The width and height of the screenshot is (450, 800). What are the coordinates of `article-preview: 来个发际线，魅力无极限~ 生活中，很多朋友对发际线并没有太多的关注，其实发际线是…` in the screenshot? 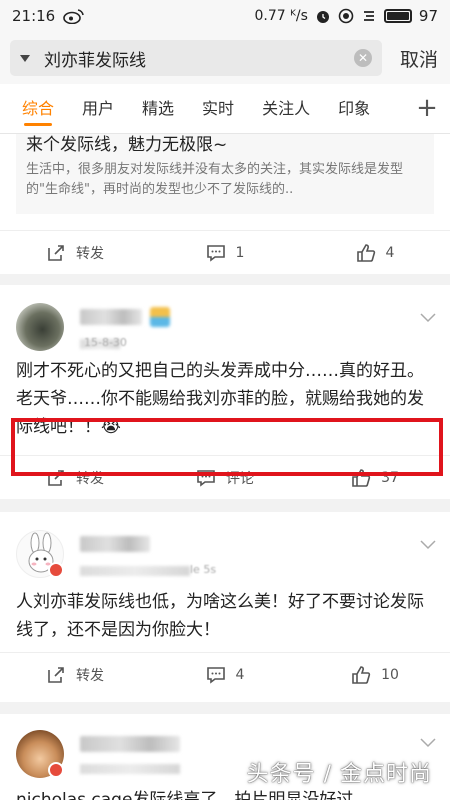 It's located at (225, 174).